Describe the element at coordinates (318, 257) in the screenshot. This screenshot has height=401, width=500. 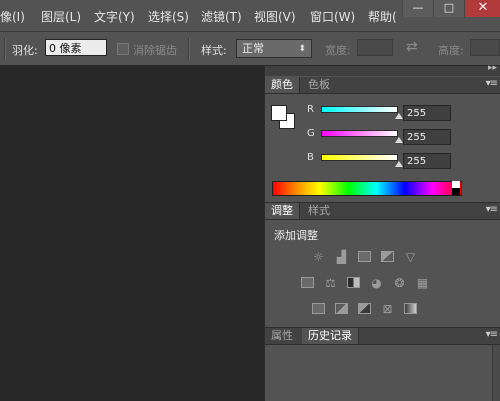
I see `brightness-icon: ☼` at that location.